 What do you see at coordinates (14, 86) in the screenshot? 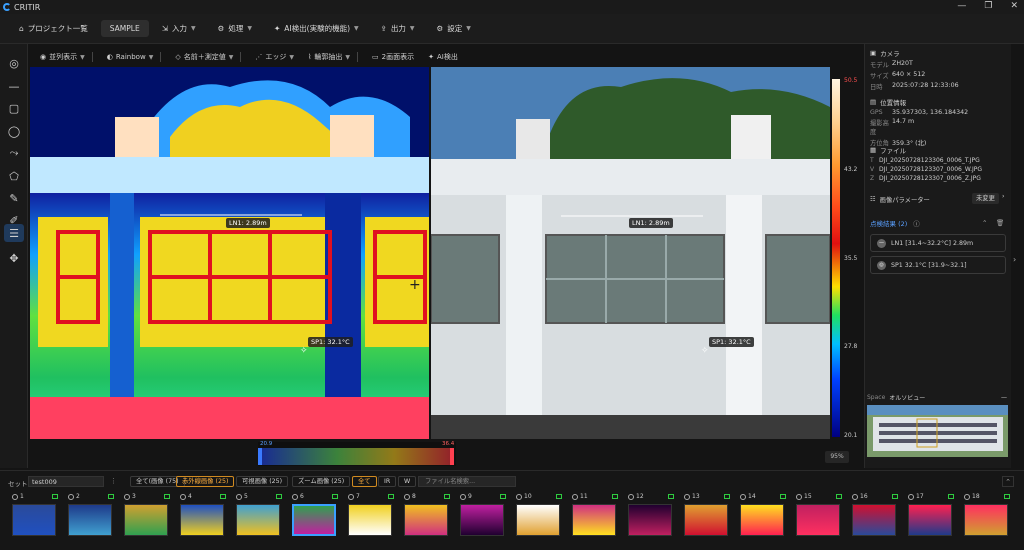
I see `line-tool-icon: —` at bounding box center [14, 86].